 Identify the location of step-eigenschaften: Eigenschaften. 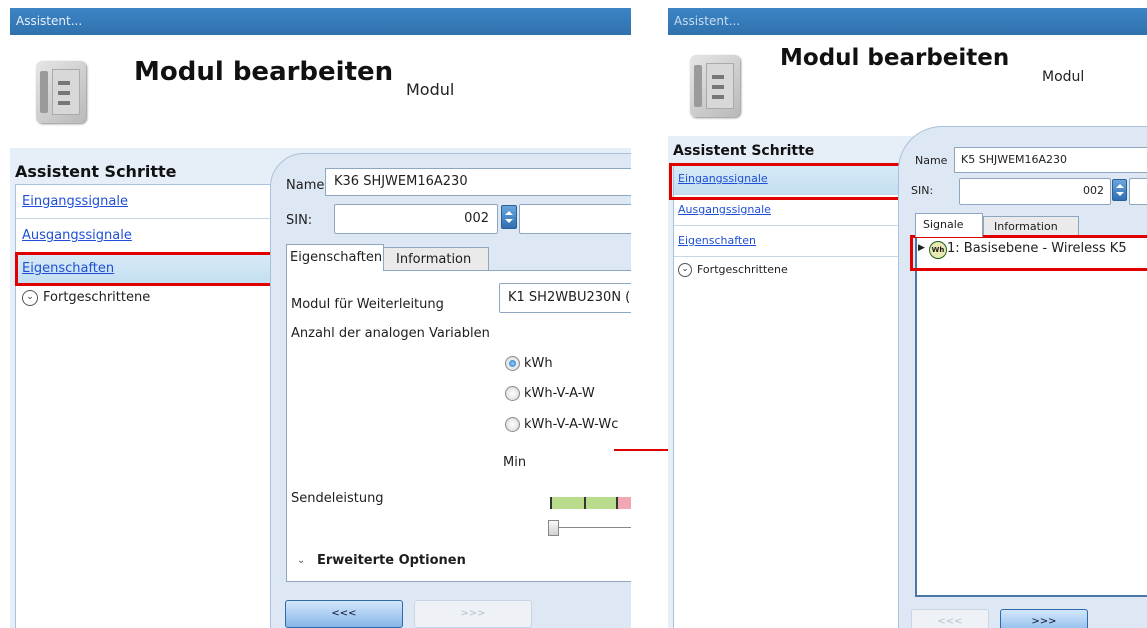
(786, 241).